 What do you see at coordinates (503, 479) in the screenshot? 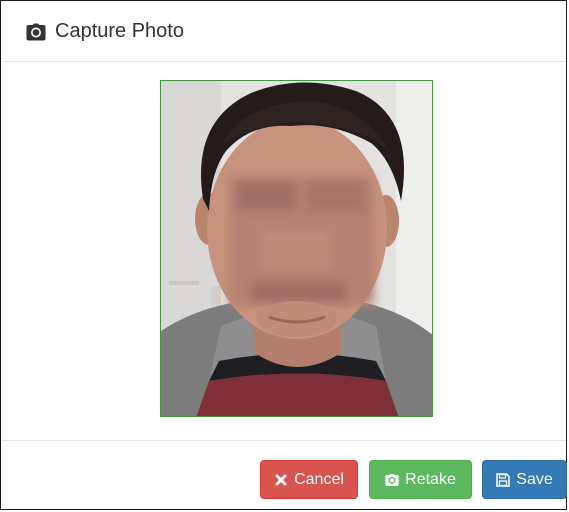
I see `floppy-disk-icon` at bounding box center [503, 479].